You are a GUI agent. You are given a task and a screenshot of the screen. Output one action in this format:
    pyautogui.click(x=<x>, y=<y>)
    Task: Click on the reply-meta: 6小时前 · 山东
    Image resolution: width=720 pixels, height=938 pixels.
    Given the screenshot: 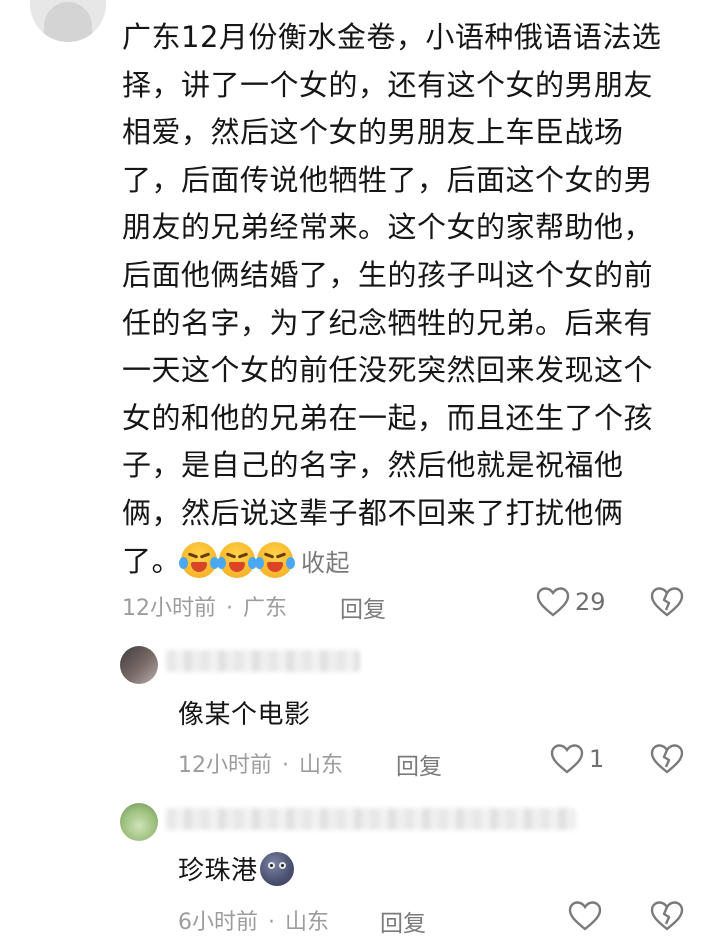 What is the action you would take?
    pyautogui.click(x=253, y=920)
    